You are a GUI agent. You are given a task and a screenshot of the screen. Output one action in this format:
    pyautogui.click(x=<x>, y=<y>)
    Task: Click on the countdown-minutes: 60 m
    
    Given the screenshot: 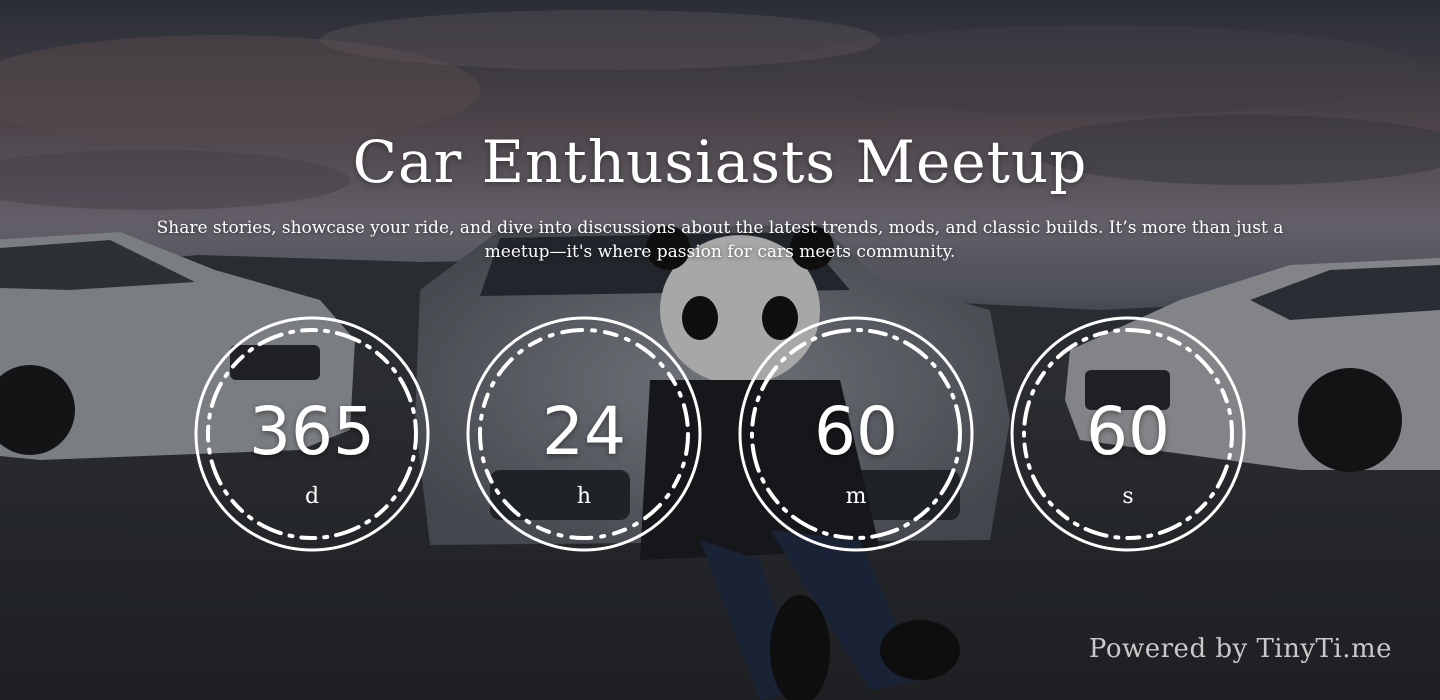 What is the action you would take?
    pyautogui.click(x=856, y=434)
    